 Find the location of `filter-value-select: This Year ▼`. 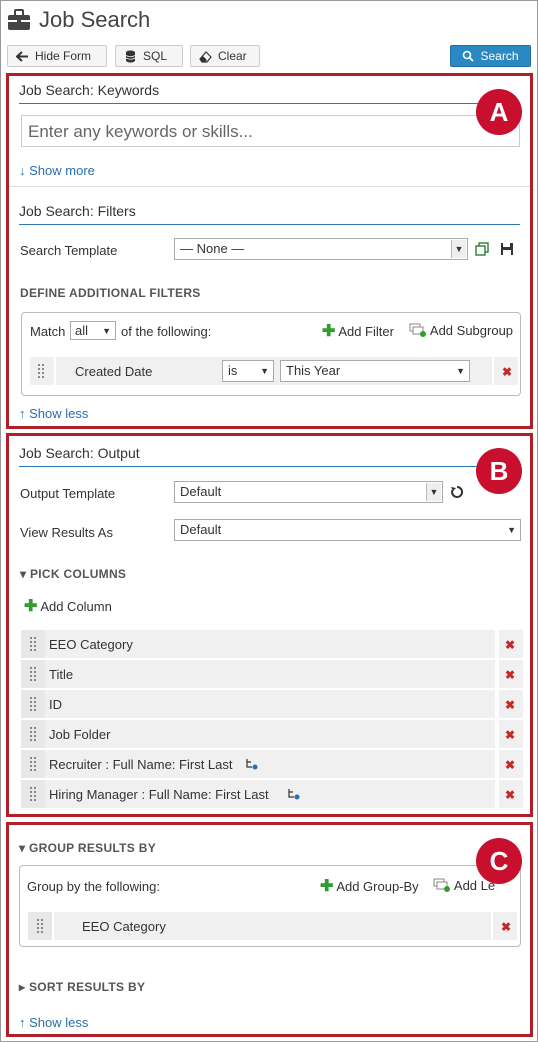

filter-value-select: This Year ▼ is located at coordinates (375, 371).